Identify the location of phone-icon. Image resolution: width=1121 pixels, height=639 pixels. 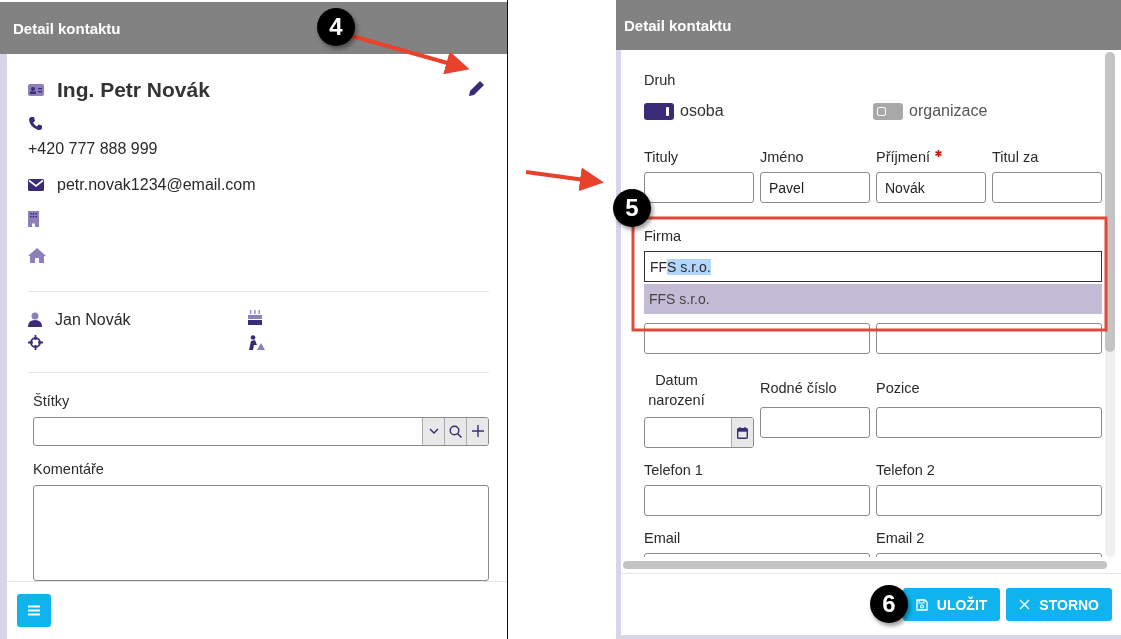
(35, 123).